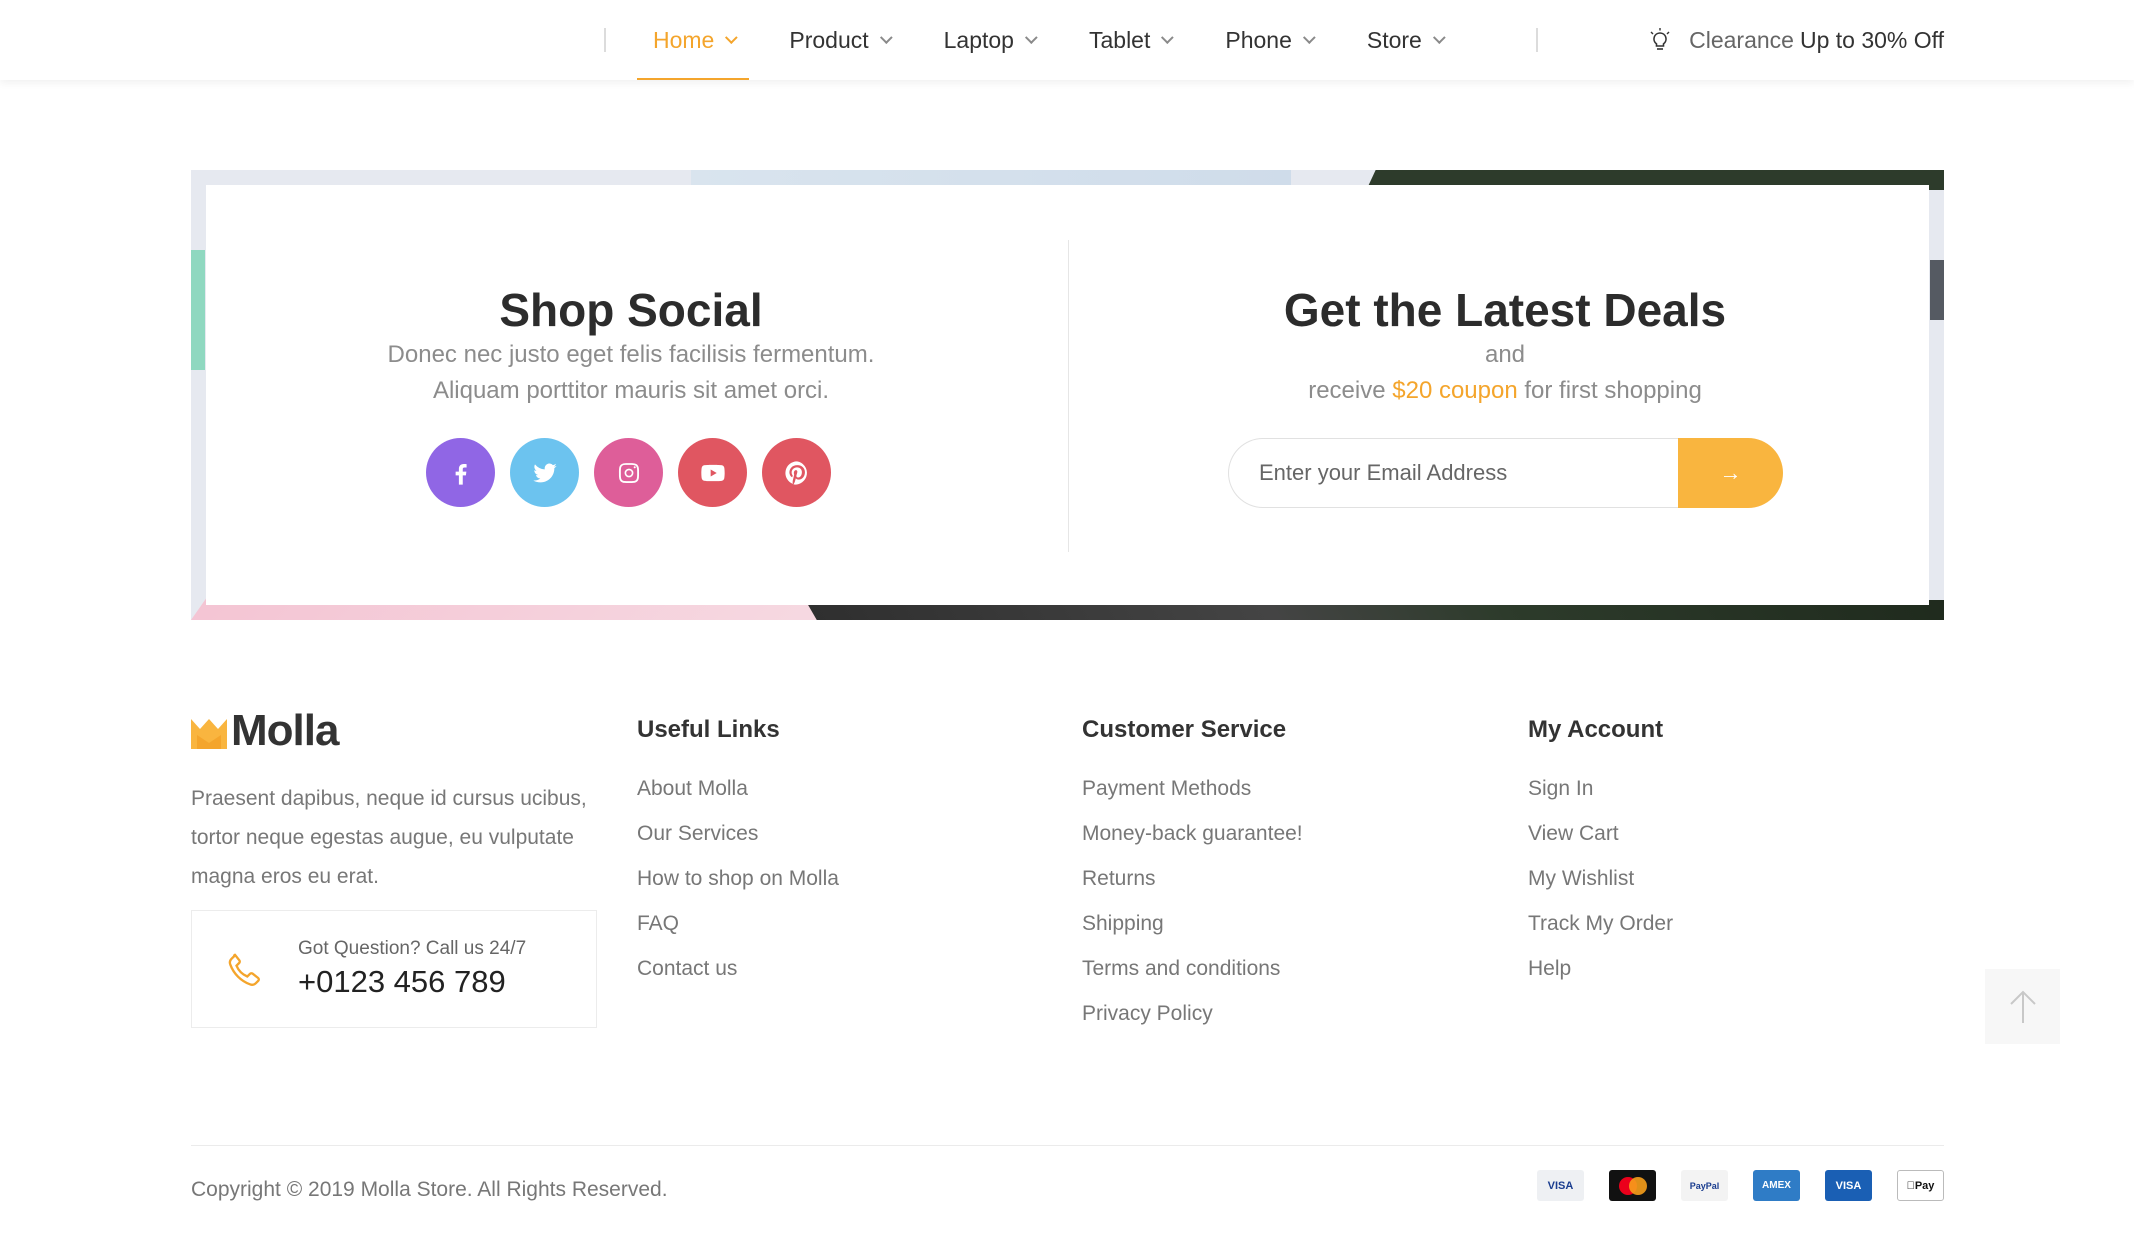 The image size is (2134, 1235). I want to click on deals-line-prefix: receive, so click(1350, 390).